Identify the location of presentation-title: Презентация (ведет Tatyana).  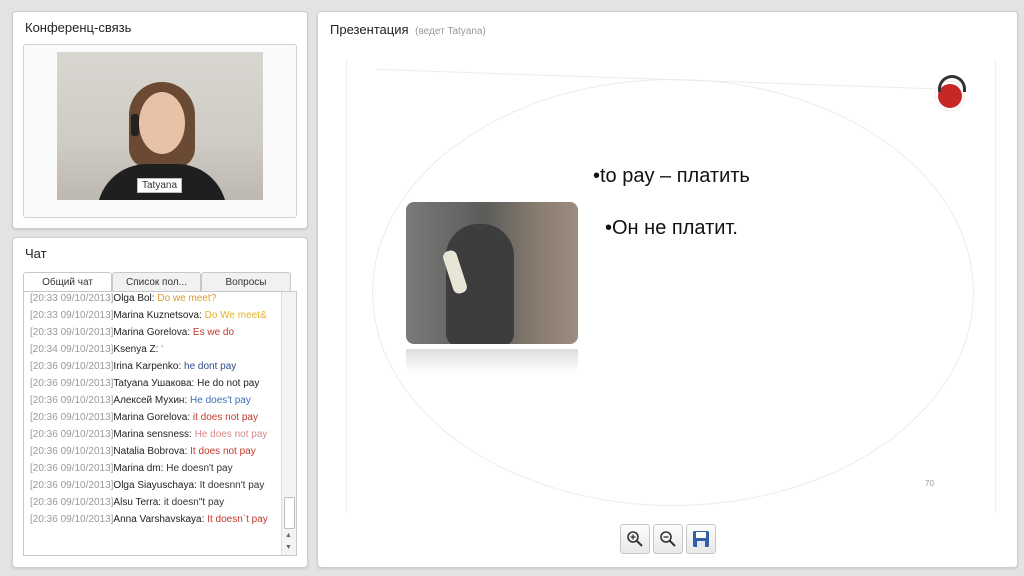
(408, 29).